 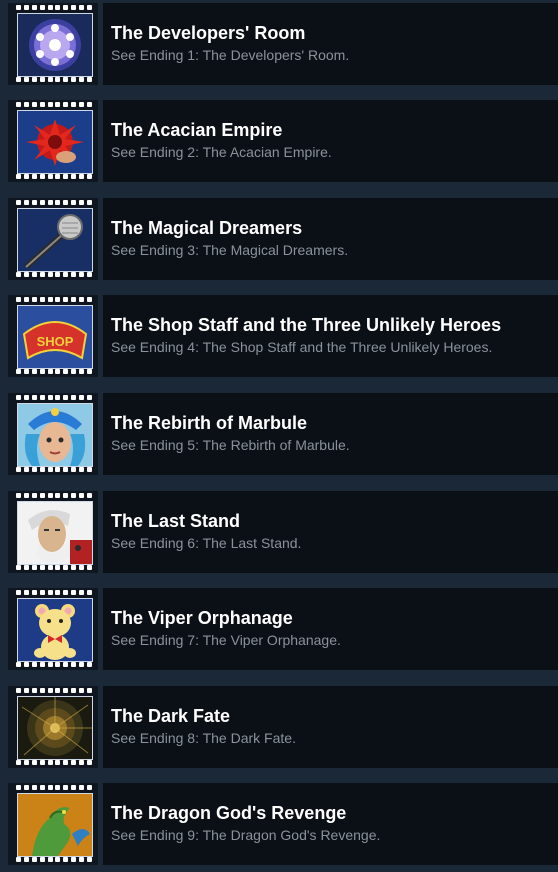 I want to click on achievement-description: See Ending 6: The Last Stand., so click(x=206, y=543).